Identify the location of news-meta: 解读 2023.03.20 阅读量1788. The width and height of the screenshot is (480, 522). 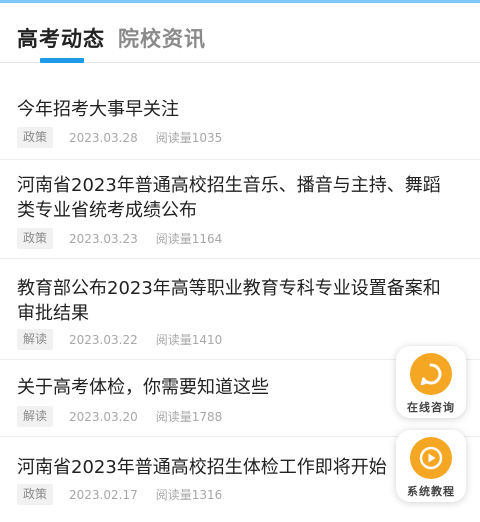
(119, 416).